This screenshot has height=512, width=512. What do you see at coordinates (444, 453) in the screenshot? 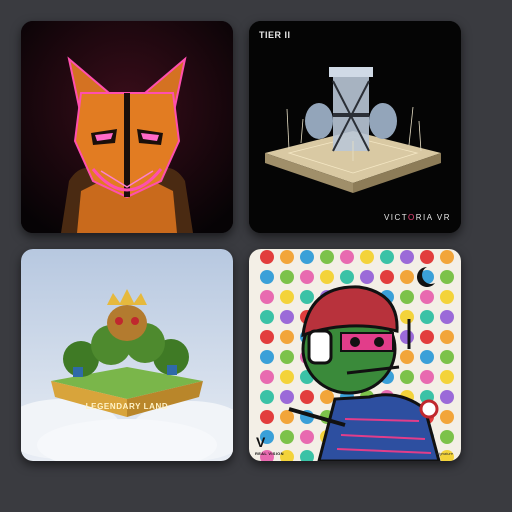
I see `artist-signature: signature` at bounding box center [444, 453].